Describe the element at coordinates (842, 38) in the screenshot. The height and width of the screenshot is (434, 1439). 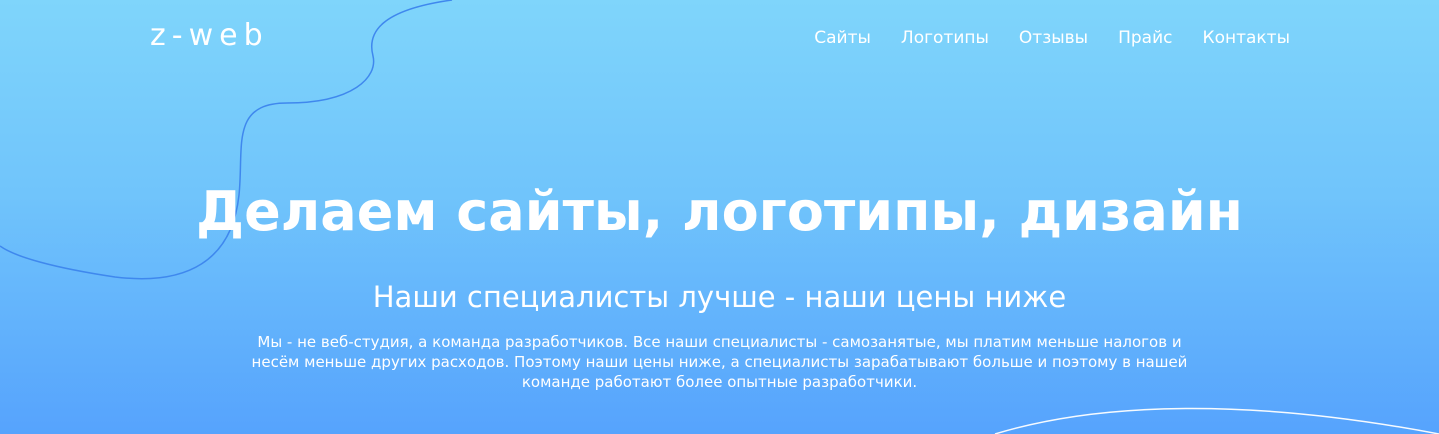
I see `nav-item-sites: Сайты` at that location.